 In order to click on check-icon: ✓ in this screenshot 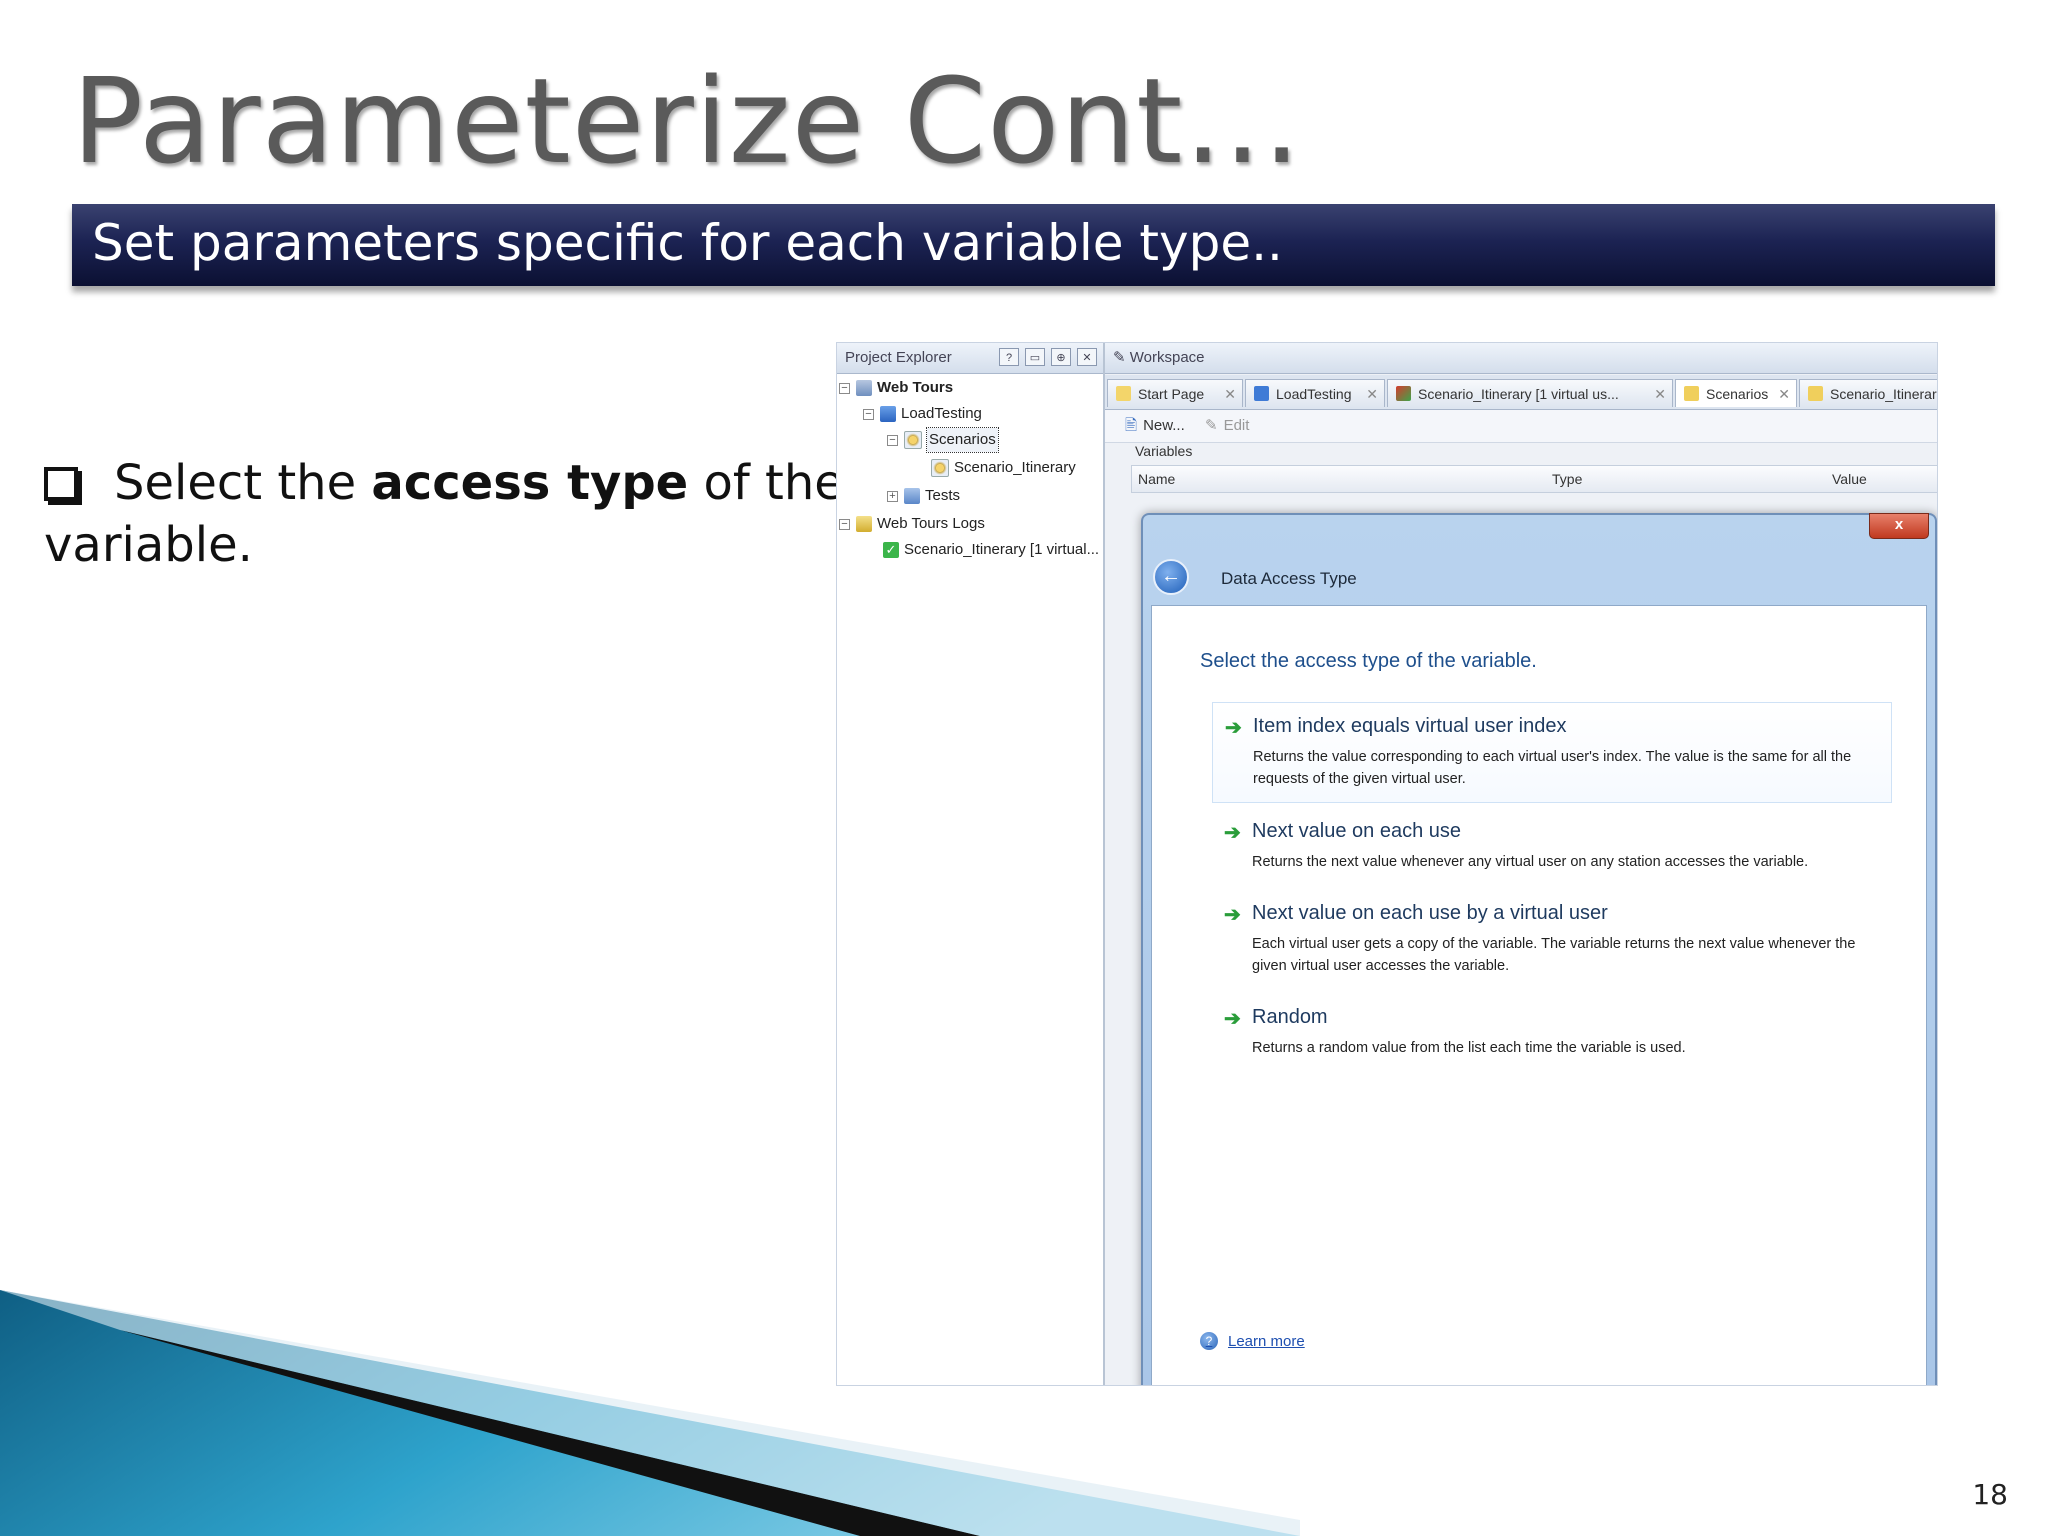, I will do `click(891, 550)`.